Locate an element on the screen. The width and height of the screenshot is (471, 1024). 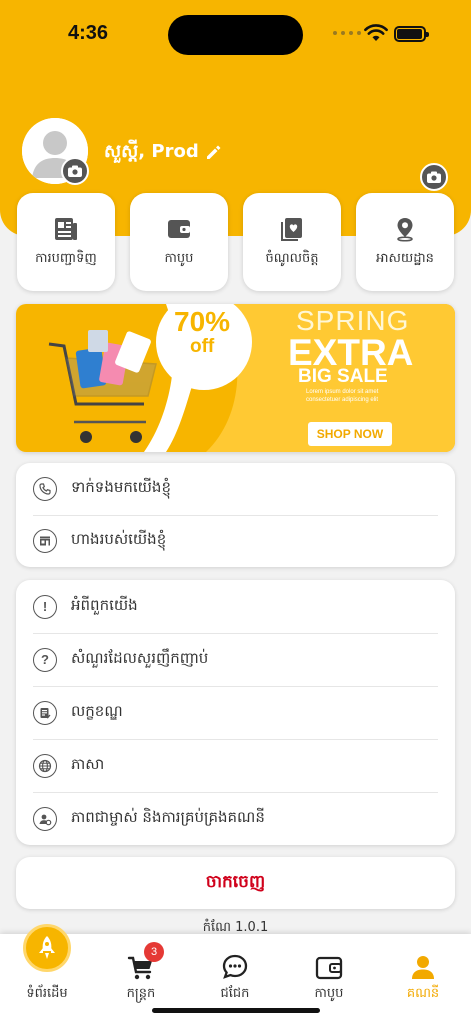
banner-small-text-2: consectetuer adipiscing elit is located at coordinates (342, 400).